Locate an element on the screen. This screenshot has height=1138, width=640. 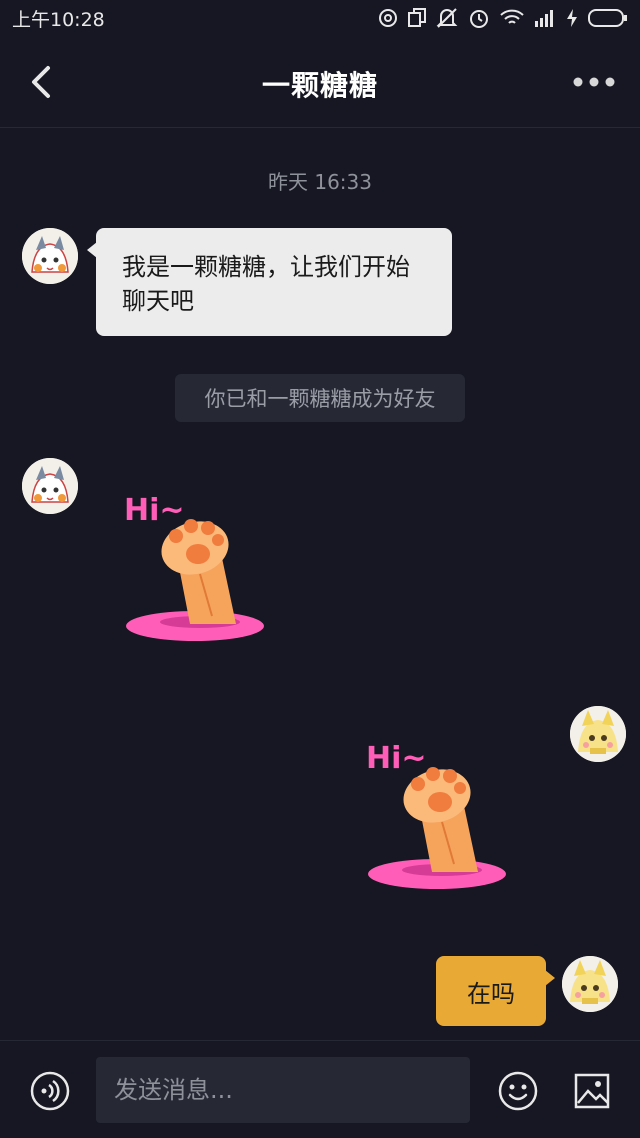
message-timestamp: 昨天 16:33 is located at coordinates (320, 182).